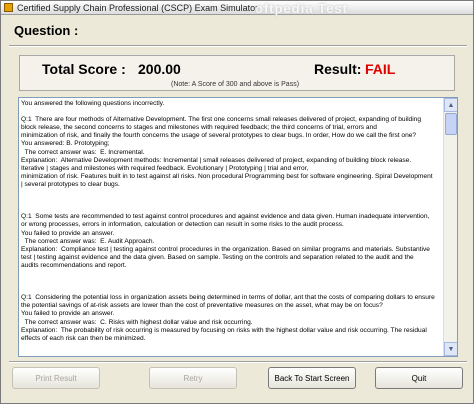 This screenshot has width=474, height=404. I want to click on result-label: Result:, so click(338, 69).